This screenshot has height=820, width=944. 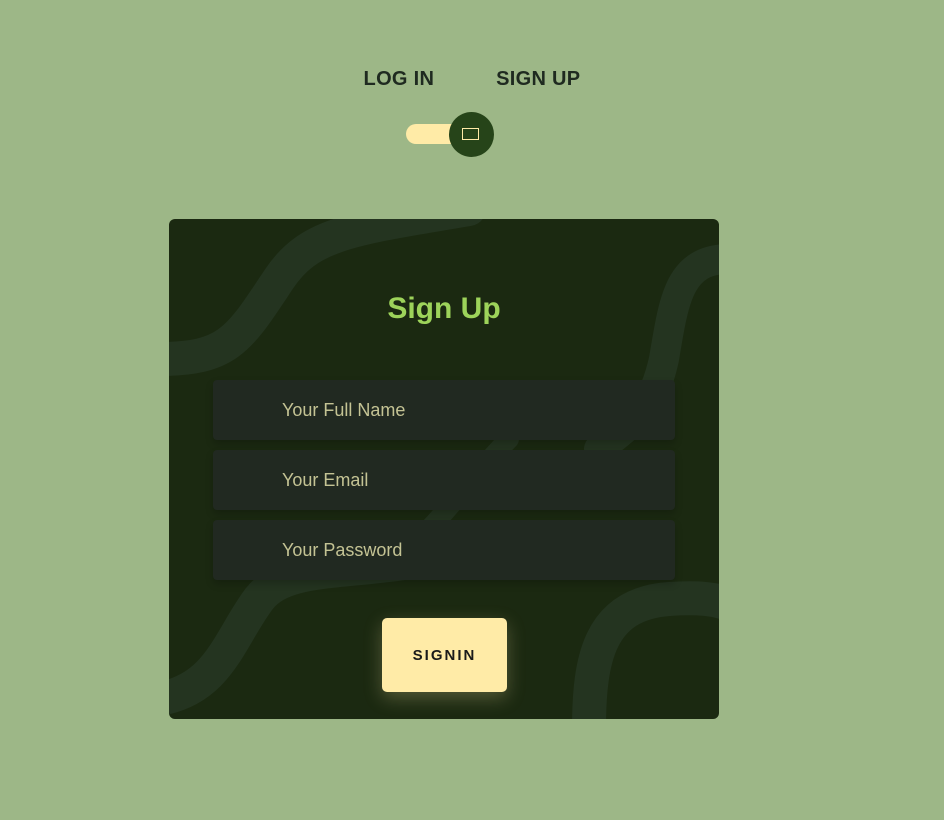 I want to click on password-field-wrapper, so click(x=444, y=550).